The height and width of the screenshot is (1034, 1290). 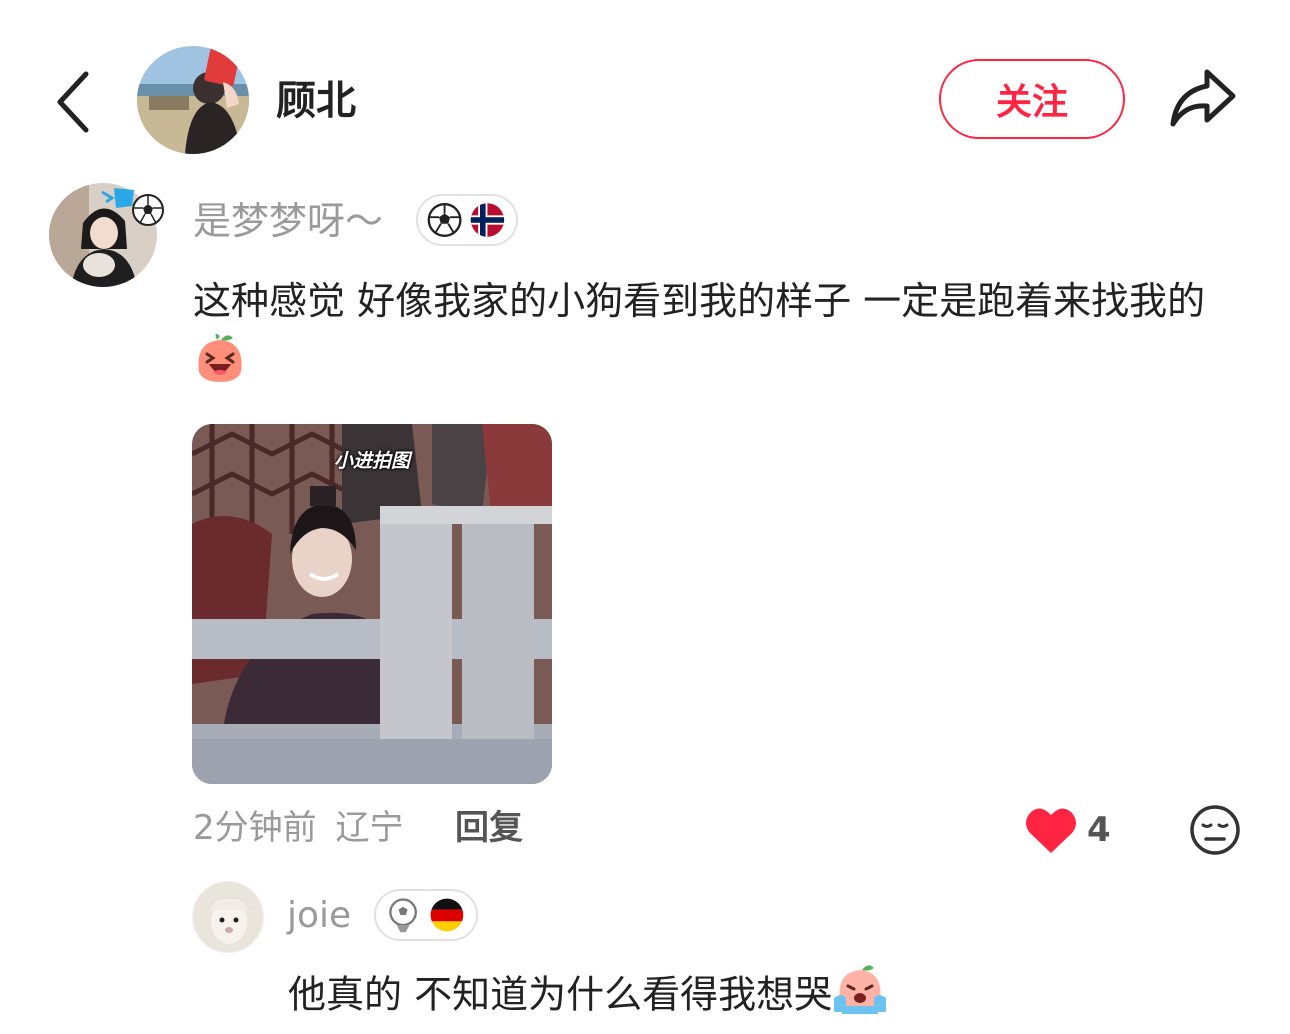 What do you see at coordinates (860, 997) in the screenshot?
I see `crying-face-emoji` at bounding box center [860, 997].